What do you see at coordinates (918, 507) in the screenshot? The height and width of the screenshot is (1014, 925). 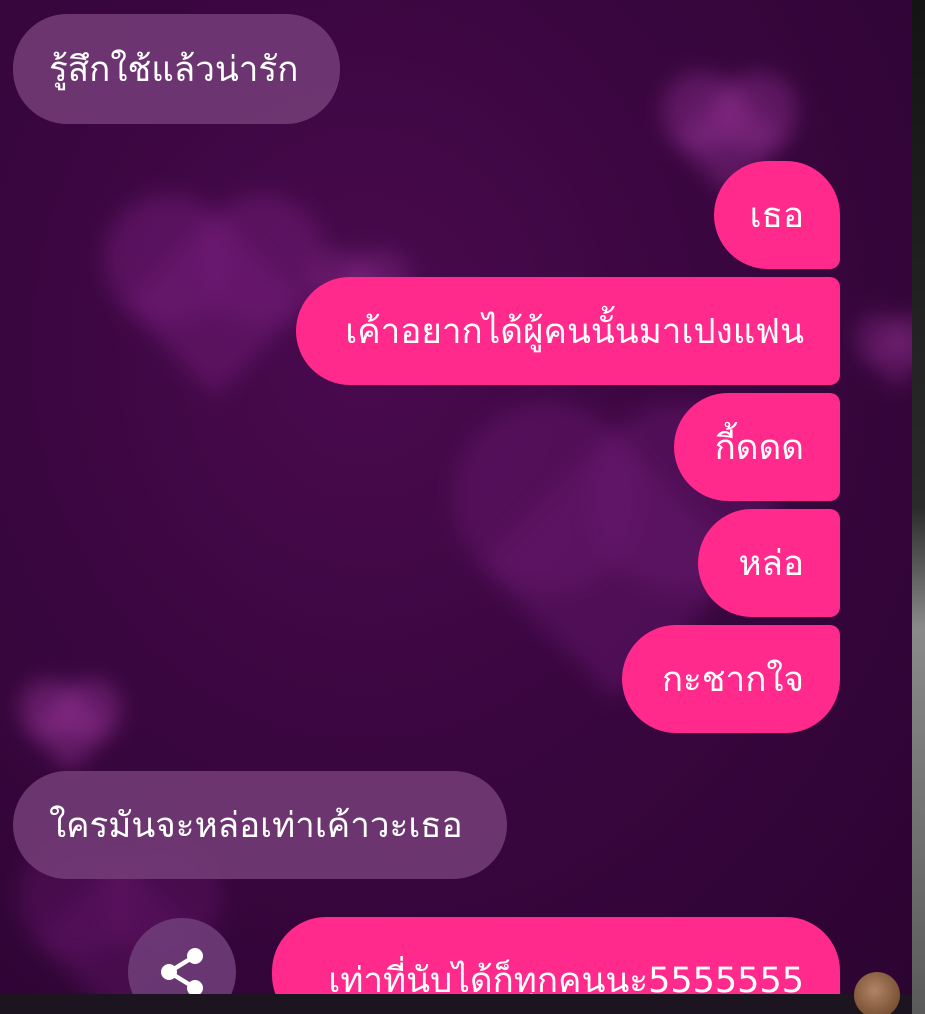 I see `background-window-edge` at bounding box center [918, 507].